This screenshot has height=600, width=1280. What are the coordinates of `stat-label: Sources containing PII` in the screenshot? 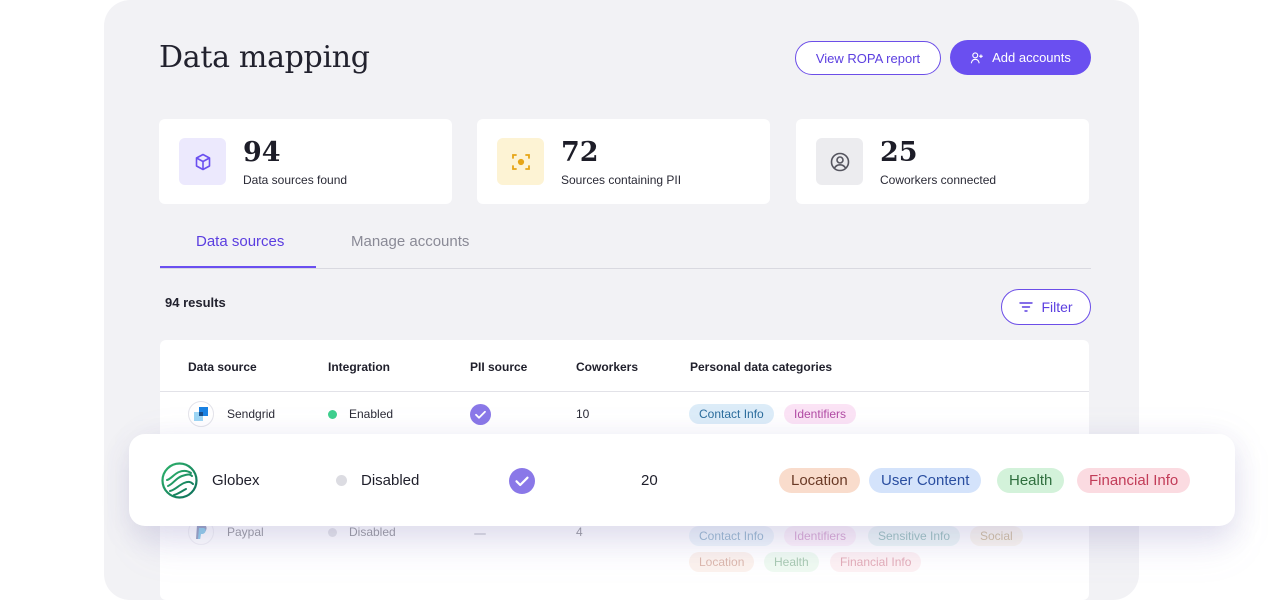 It's located at (621, 180).